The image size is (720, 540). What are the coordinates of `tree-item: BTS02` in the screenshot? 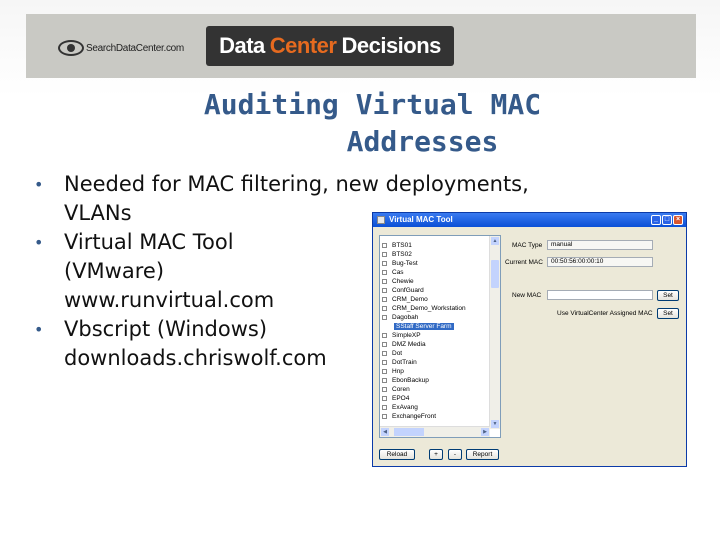 It's located at (397, 255).